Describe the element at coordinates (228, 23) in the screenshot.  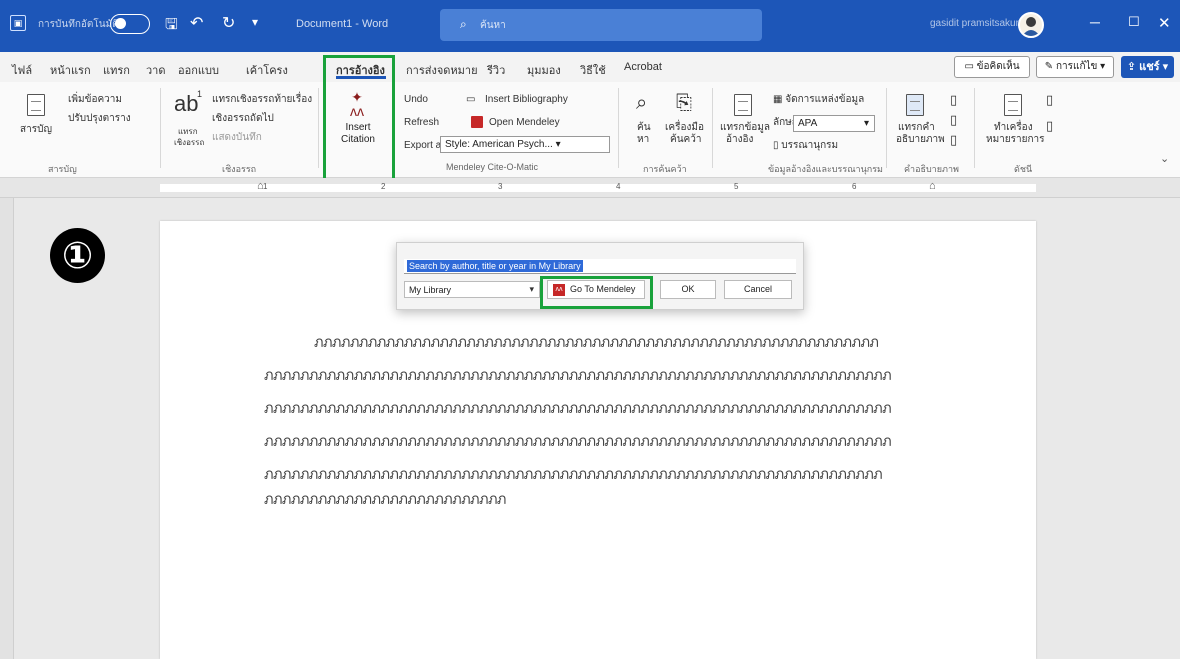
I see `redo-icon: ↻` at that location.